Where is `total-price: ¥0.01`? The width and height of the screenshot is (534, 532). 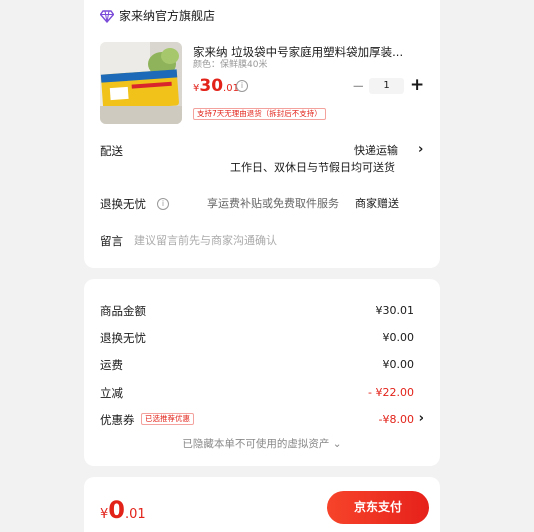
total-price: ¥0.01 is located at coordinates (123, 512).